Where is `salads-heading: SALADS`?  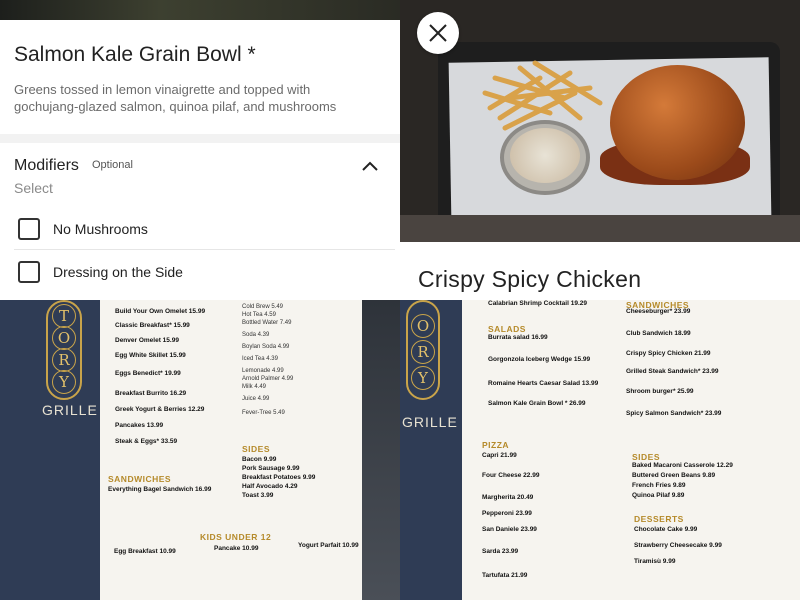 salads-heading: SALADS is located at coordinates (507, 329).